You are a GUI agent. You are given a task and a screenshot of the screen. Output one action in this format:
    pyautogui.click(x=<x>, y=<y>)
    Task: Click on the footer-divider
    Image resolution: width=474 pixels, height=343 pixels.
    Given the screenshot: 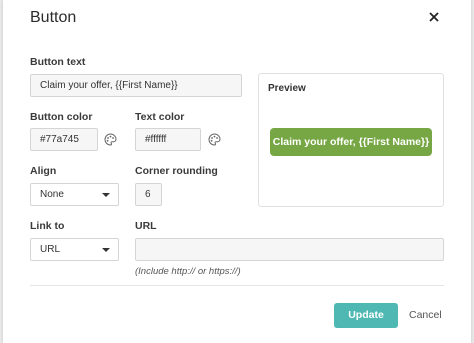 What is the action you would take?
    pyautogui.click(x=237, y=285)
    